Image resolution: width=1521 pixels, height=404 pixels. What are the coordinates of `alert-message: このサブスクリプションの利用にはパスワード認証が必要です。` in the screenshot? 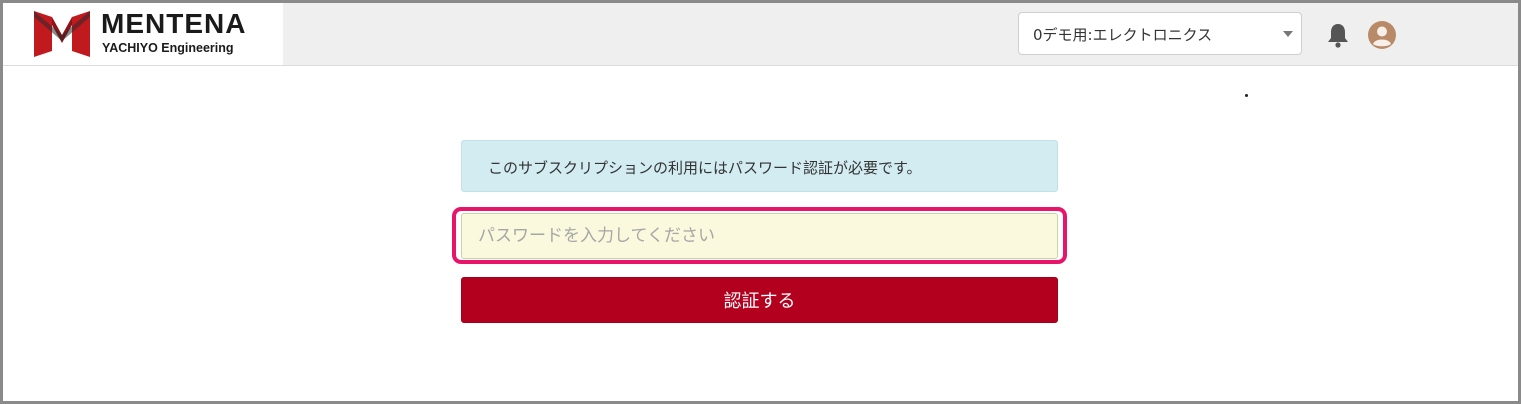 It's located at (705, 168).